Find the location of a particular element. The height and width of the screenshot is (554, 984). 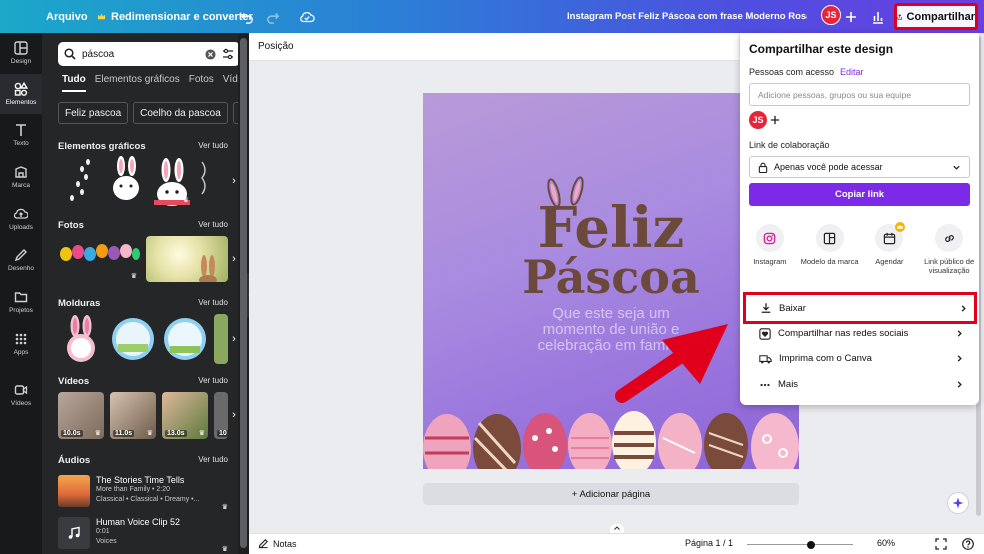

resize-menu: Redimensionar e converter is located at coordinates (175, 16).